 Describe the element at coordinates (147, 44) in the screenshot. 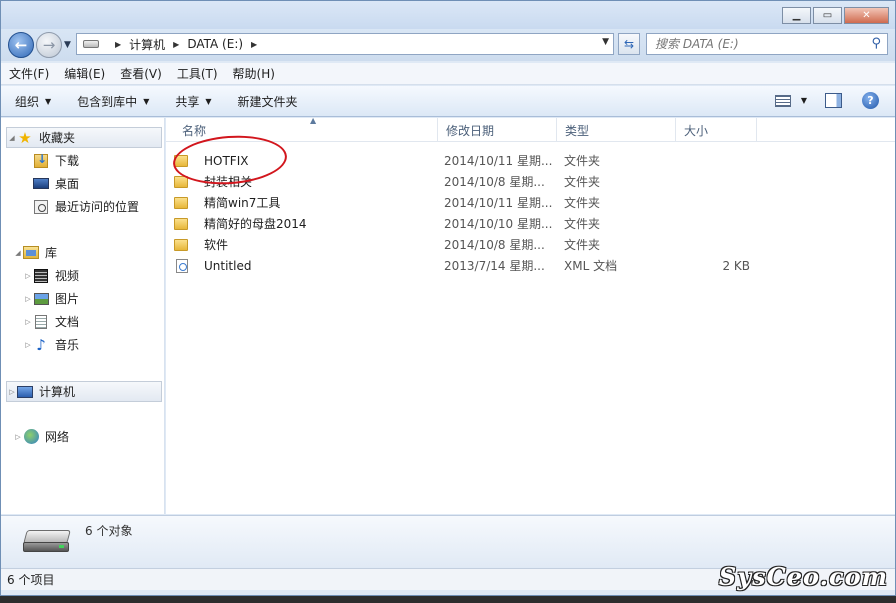

I see `breadcrumb-computer: 计算机` at that location.